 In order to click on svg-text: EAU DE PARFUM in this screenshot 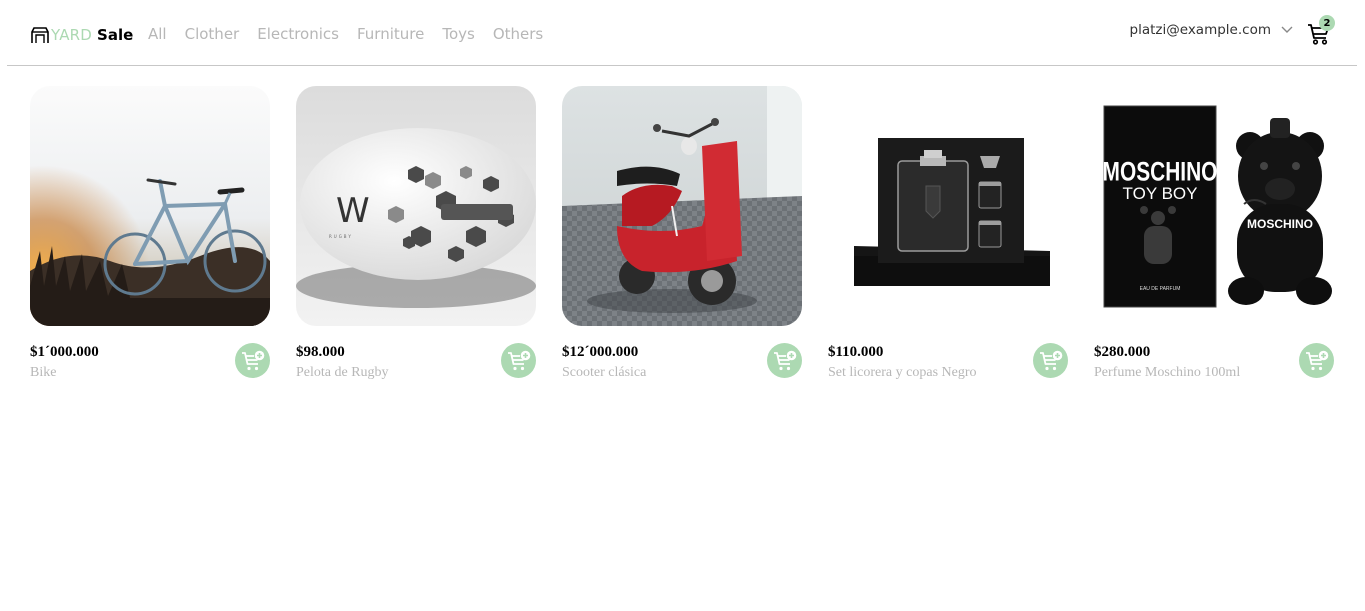, I will do `click(1160, 289)`.